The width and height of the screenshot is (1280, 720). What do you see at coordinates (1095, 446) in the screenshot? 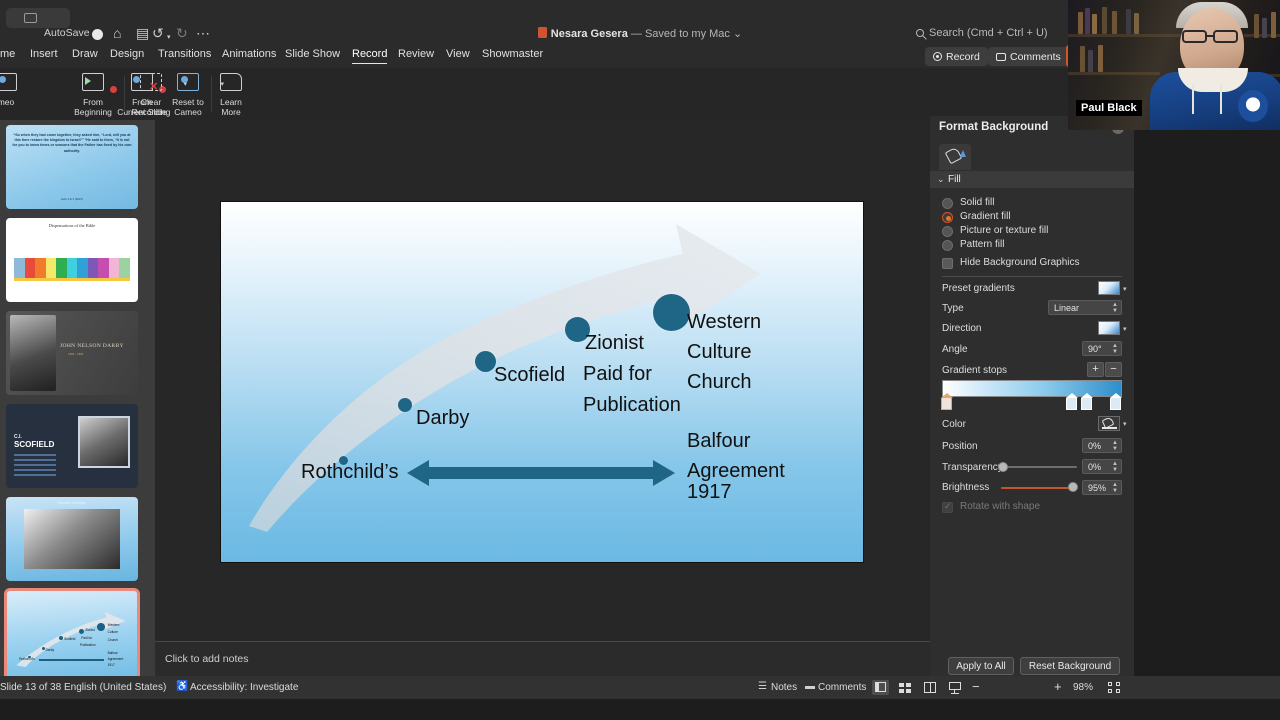
I see `position-value: 0%` at bounding box center [1095, 446].